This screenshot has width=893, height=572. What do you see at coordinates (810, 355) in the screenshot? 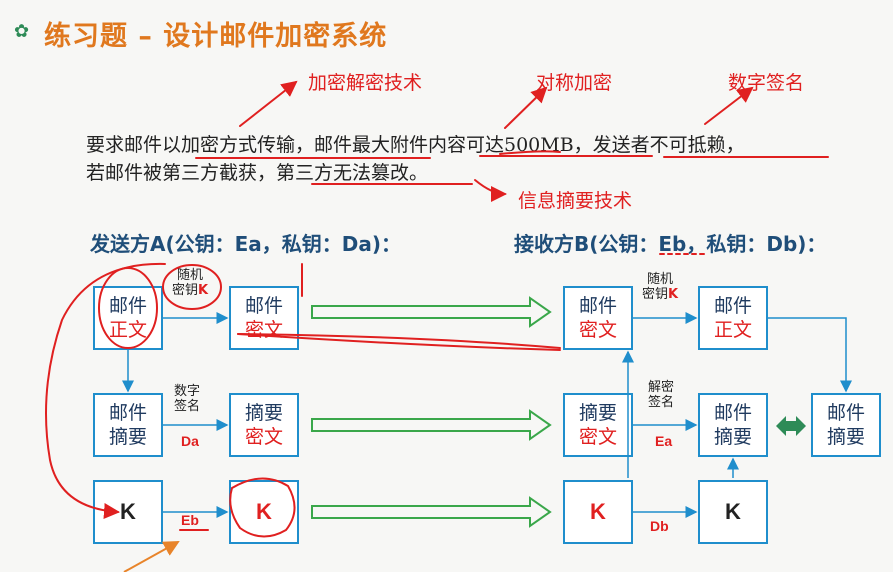
I see `arrow-body-to-digest` at bounding box center [810, 355].